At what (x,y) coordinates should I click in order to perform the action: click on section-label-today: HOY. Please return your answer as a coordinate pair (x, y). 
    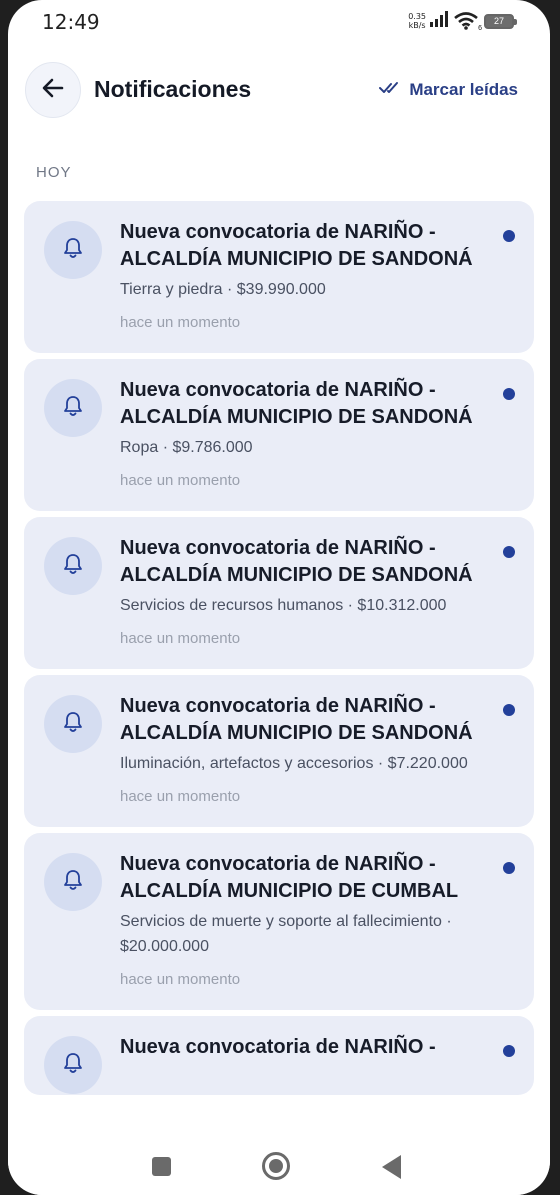
    Looking at the image, I should click on (54, 172).